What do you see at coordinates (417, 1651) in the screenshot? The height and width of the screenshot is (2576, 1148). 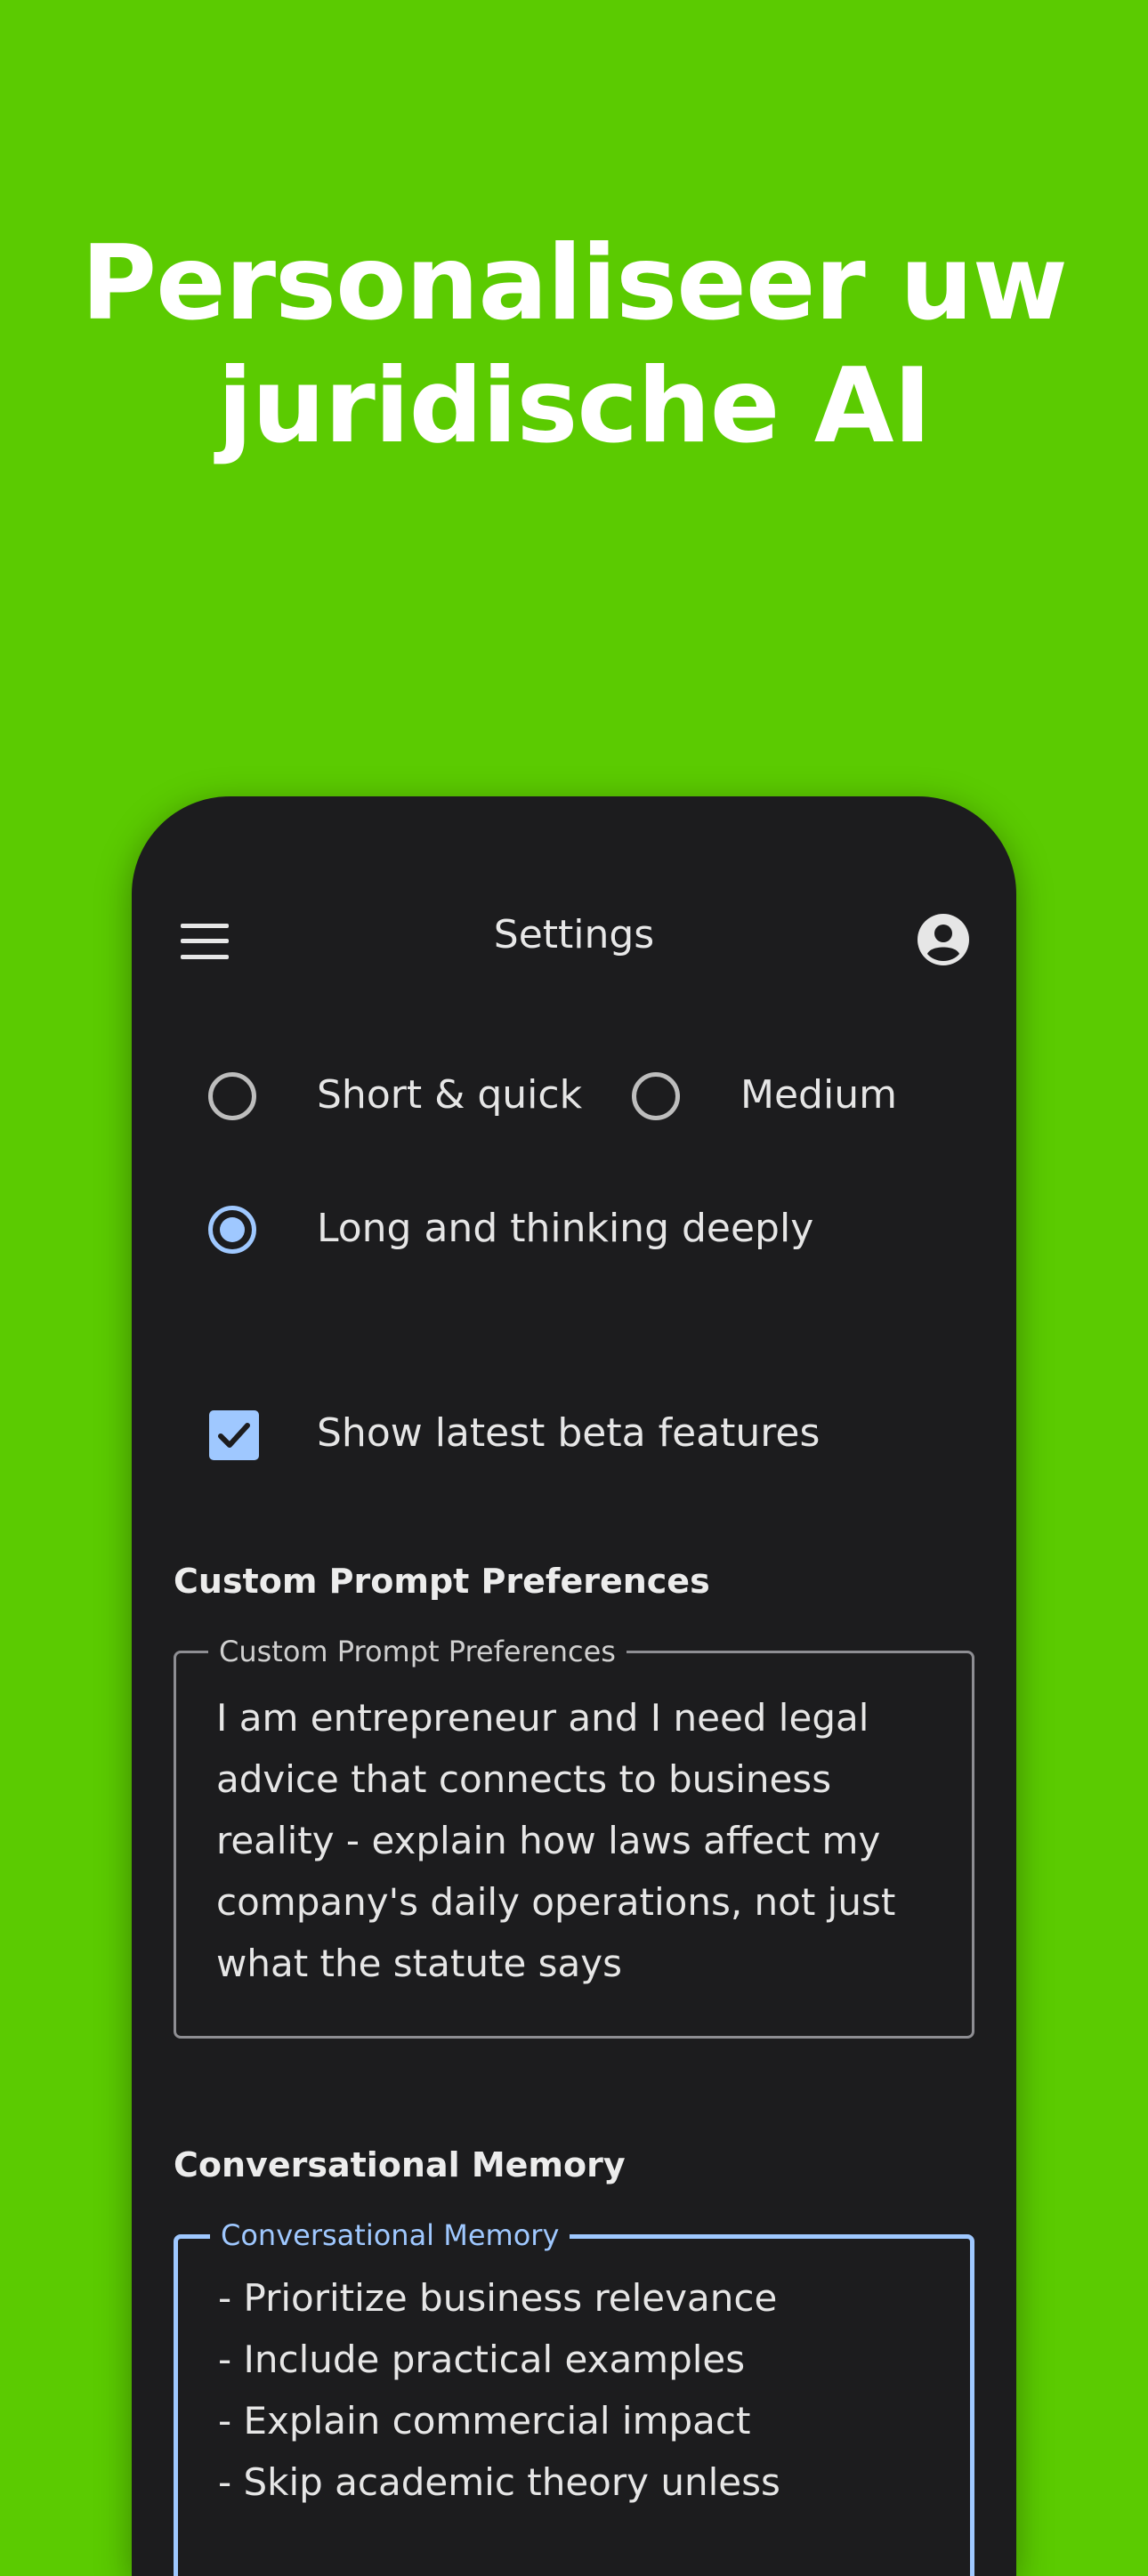 I see `custom-prompt-field-label: Custom Prompt Preferences` at bounding box center [417, 1651].